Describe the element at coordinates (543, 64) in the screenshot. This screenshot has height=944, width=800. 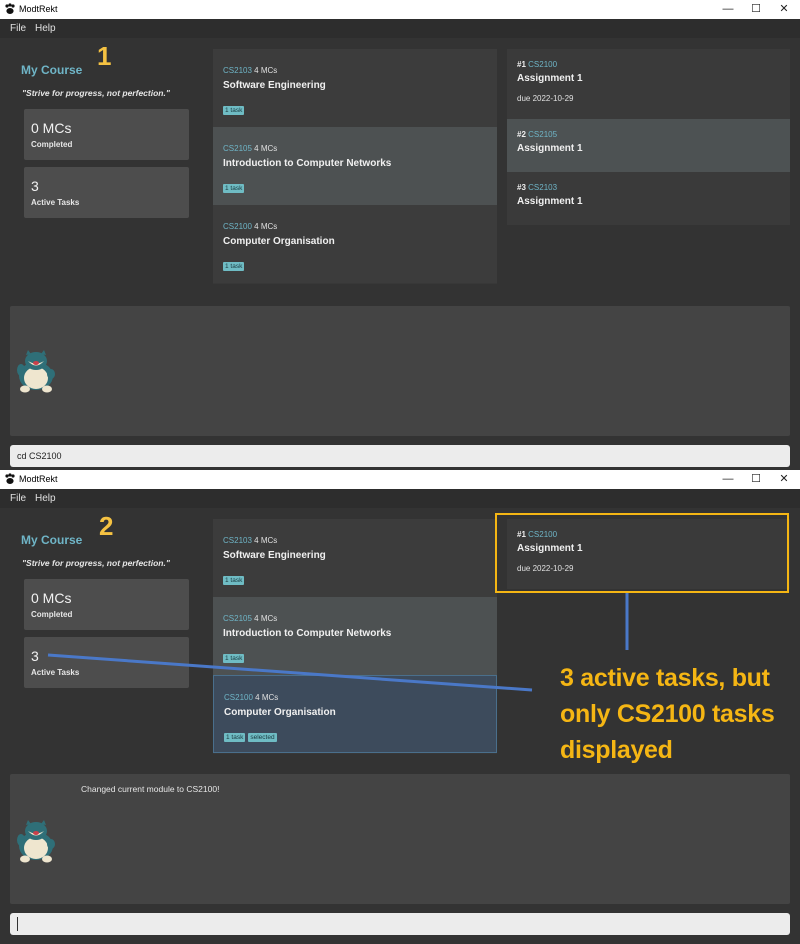
I see `task-module-code: CS2100` at that location.